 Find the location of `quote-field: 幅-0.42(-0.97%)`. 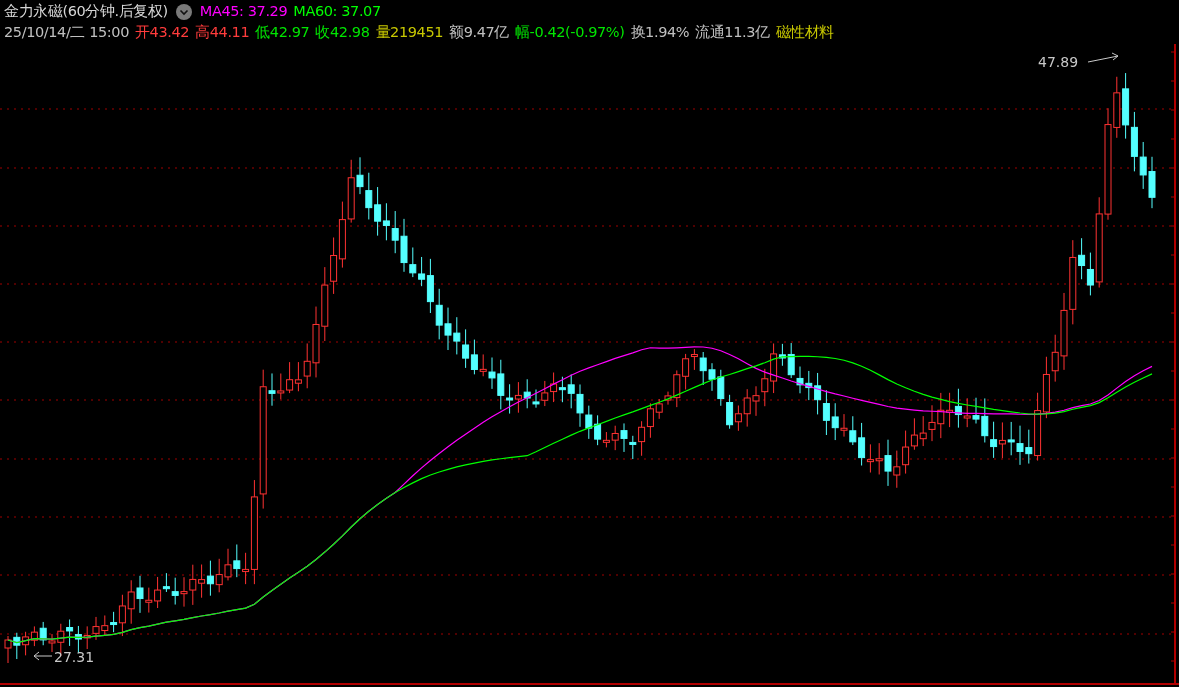

quote-field: 幅-0.42(-0.97%) is located at coordinates (569, 32).